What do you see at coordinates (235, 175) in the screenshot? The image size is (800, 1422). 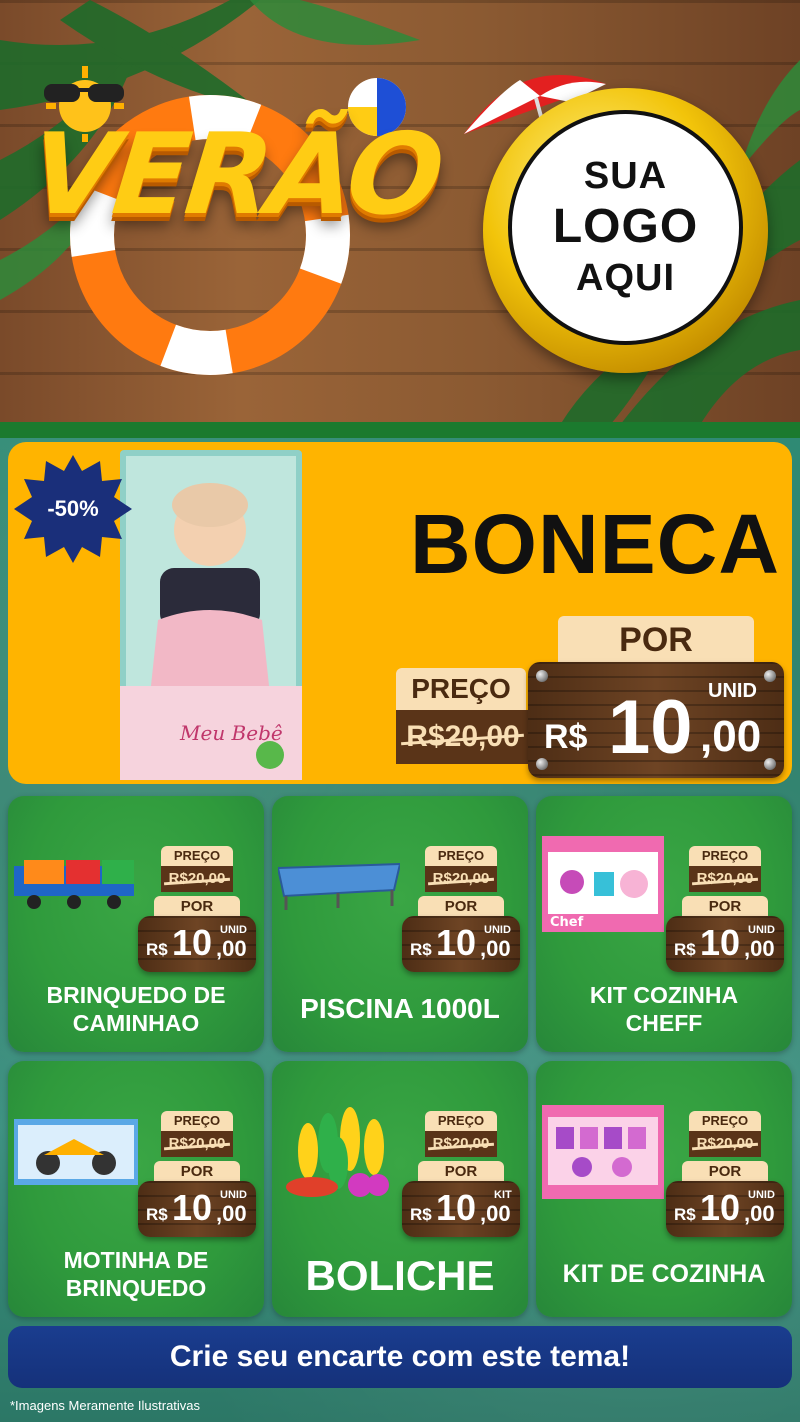 I see `summer-title: VERÃO` at bounding box center [235, 175].